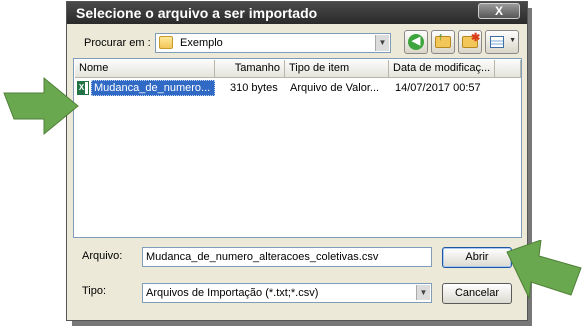  What do you see at coordinates (470, 42) in the screenshot?
I see `new-folder-button: ✱` at bounding box center [470, 42].